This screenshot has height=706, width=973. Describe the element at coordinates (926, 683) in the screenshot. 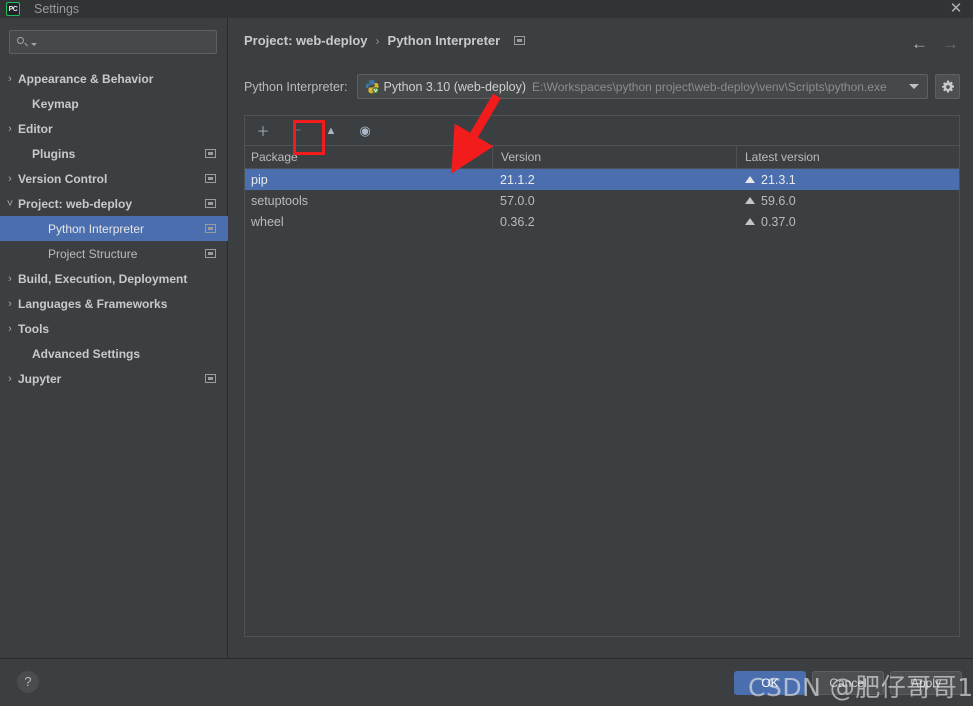

I see `apply-button: Apply` at that location.